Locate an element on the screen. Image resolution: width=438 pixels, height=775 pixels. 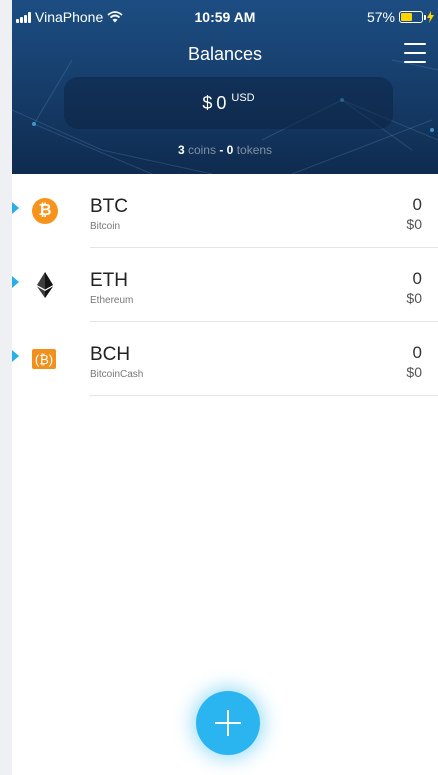
asset-symbol: ETH is located at coordinates (109, 280).